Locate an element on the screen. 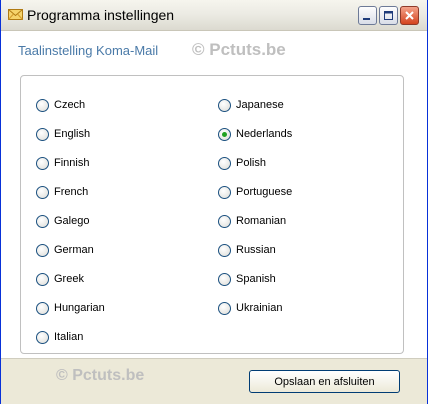  radio-romanian: Romanian is located at coordinates (252, 221).